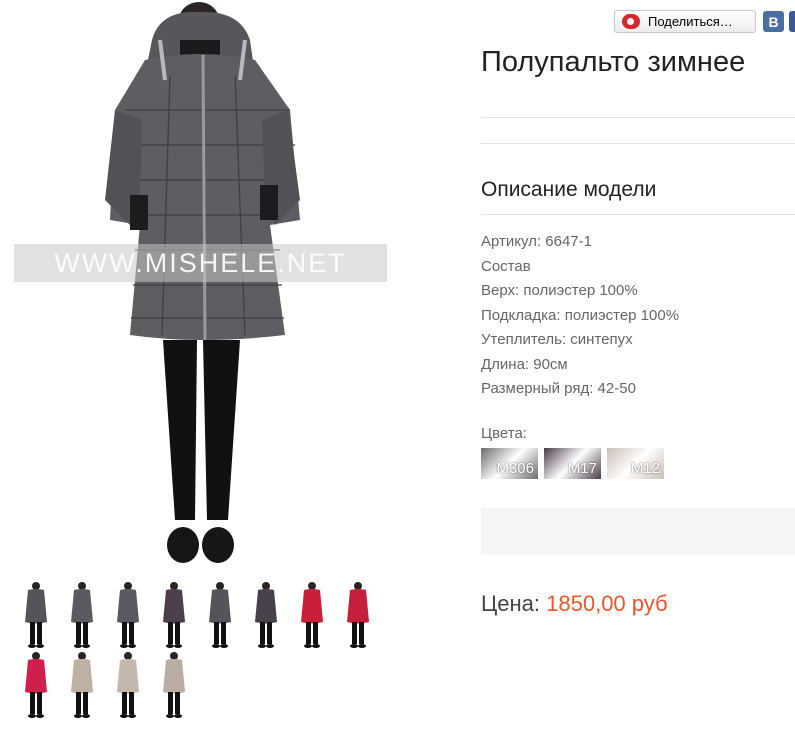  What do you see at coordinates (792, 21) in the screenshot?
I see `facebook-share-button` at bounding box center [792, 21].